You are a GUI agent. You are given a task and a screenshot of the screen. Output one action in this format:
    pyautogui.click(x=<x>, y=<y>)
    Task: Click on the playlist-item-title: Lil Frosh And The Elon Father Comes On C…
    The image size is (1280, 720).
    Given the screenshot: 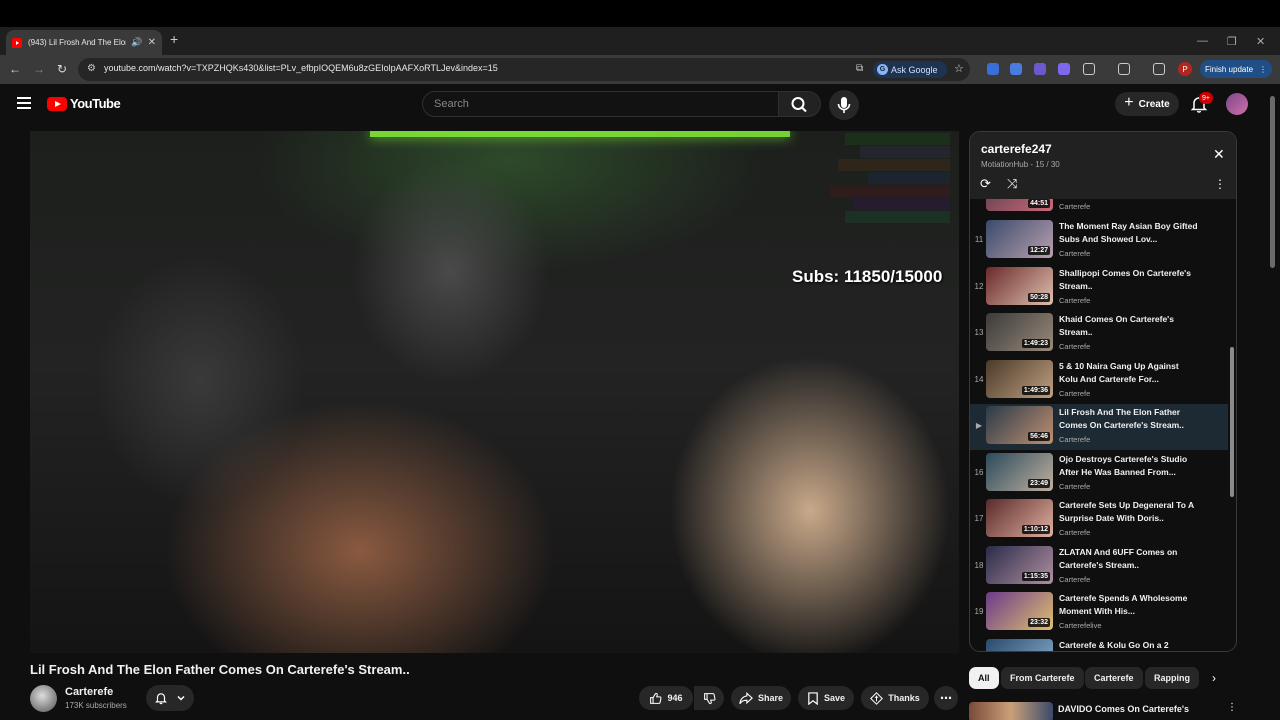 What is the action you would take?
    pyautogui.click(x=1121, y=418)
    